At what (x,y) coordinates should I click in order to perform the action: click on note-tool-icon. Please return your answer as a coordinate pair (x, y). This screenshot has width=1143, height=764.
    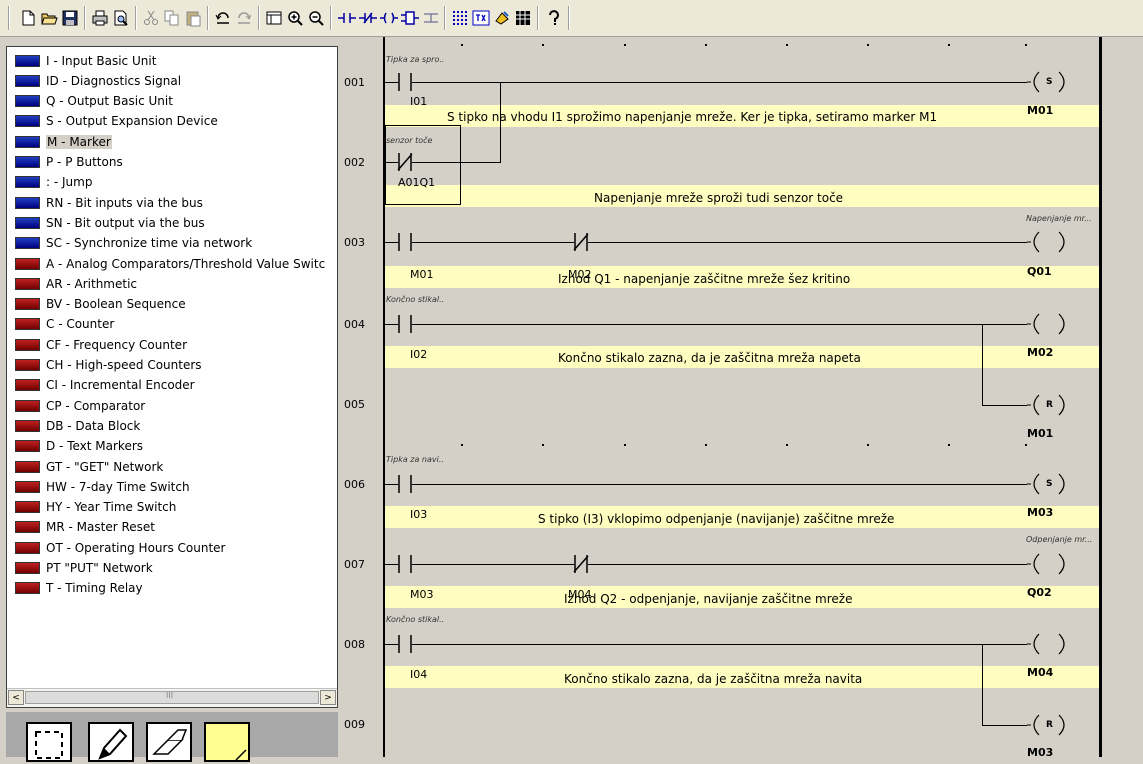
    Looking at the image, I should click on (227, 742).